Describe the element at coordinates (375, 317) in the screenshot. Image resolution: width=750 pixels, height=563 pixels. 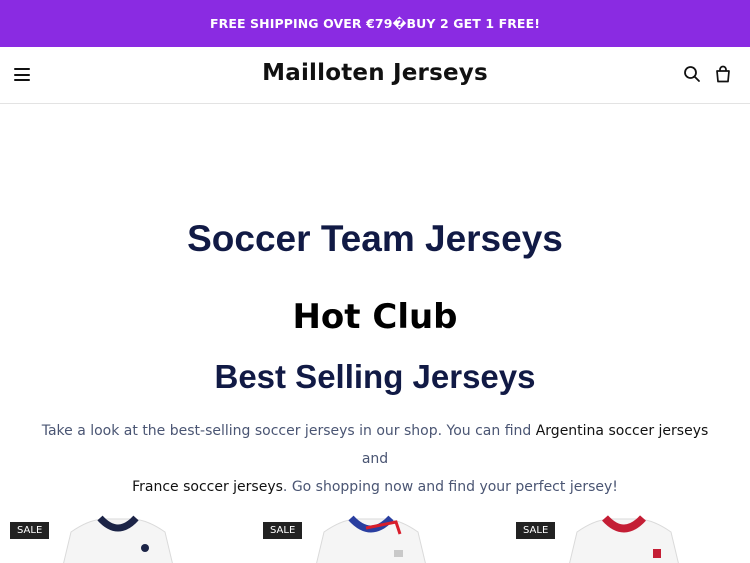
I see `collection-title: Hot Club` at that location.